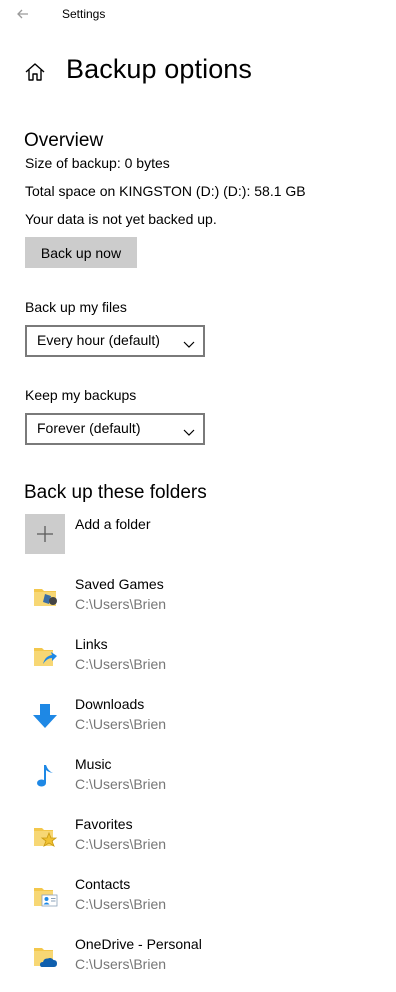 The width and height of the screenshot is (396, 992). I want to click on downloads-arrow-icon, so click(45, 716).